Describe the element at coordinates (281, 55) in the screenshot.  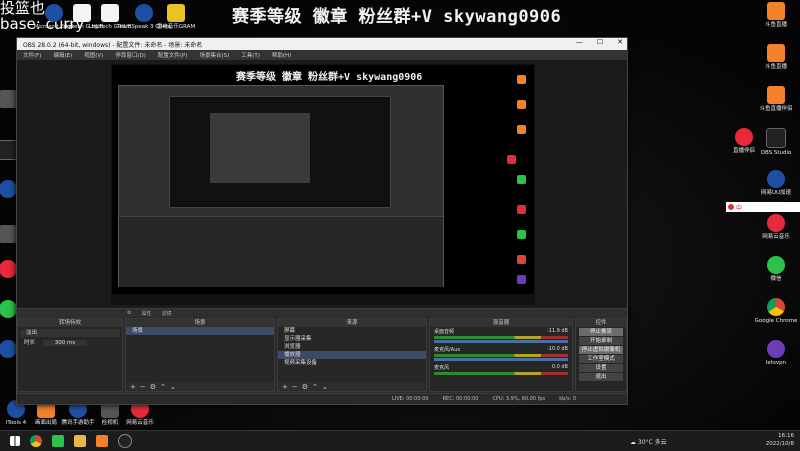
I see `menu-help: 帮助(H)` at that location.